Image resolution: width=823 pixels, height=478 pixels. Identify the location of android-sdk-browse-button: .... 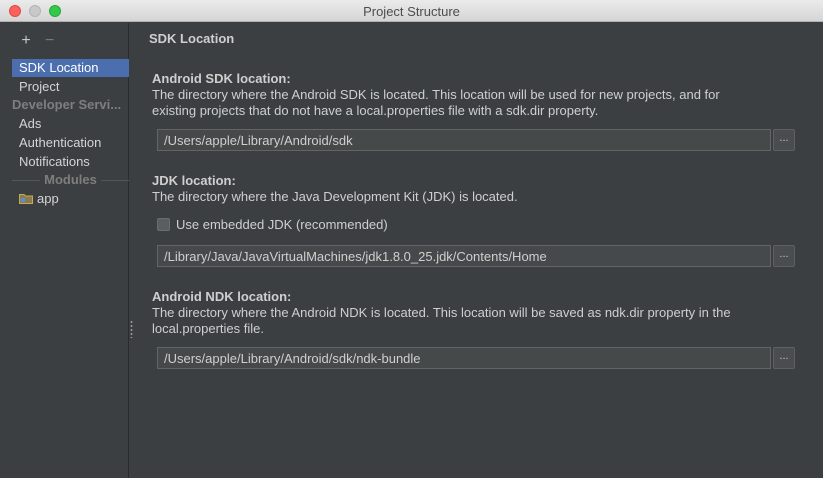
(784, 140).